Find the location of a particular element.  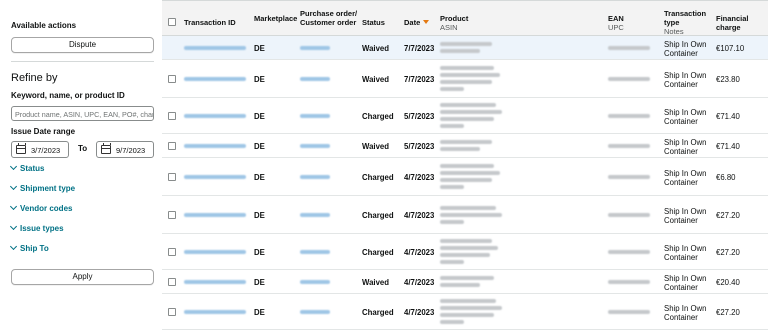

header-product-label: Product is located at coordinates (454, 18).